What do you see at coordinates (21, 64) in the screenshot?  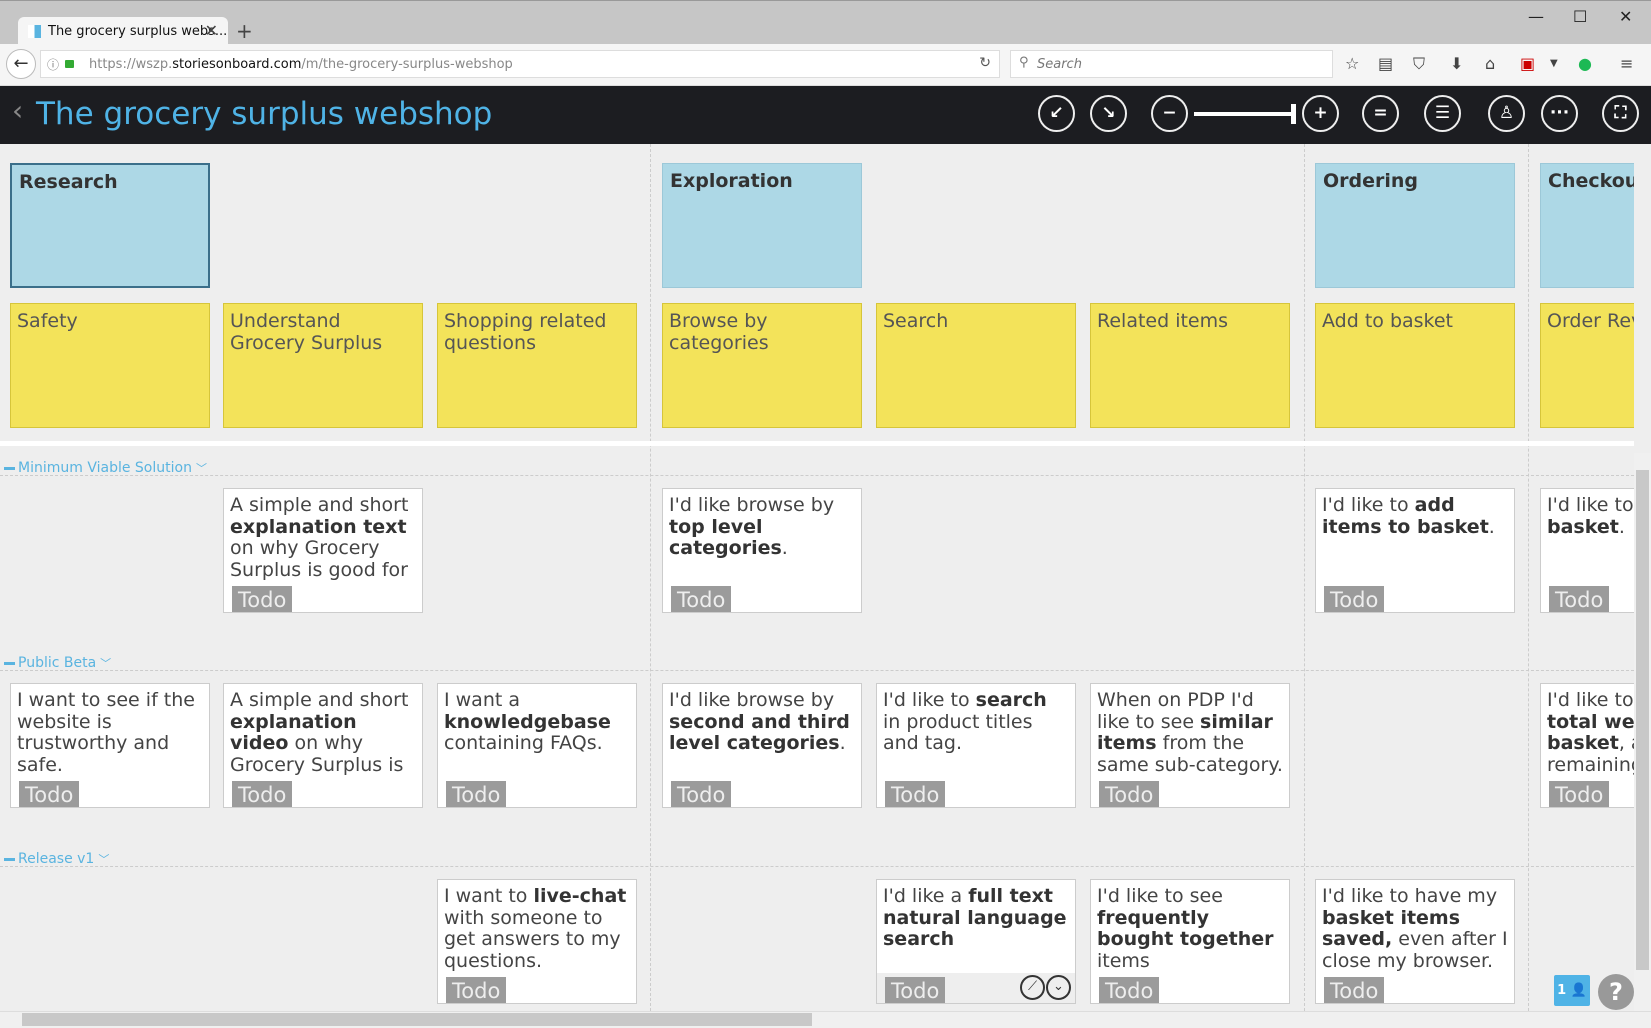 I see `back-button: ←` at bounding box center [21, 64].